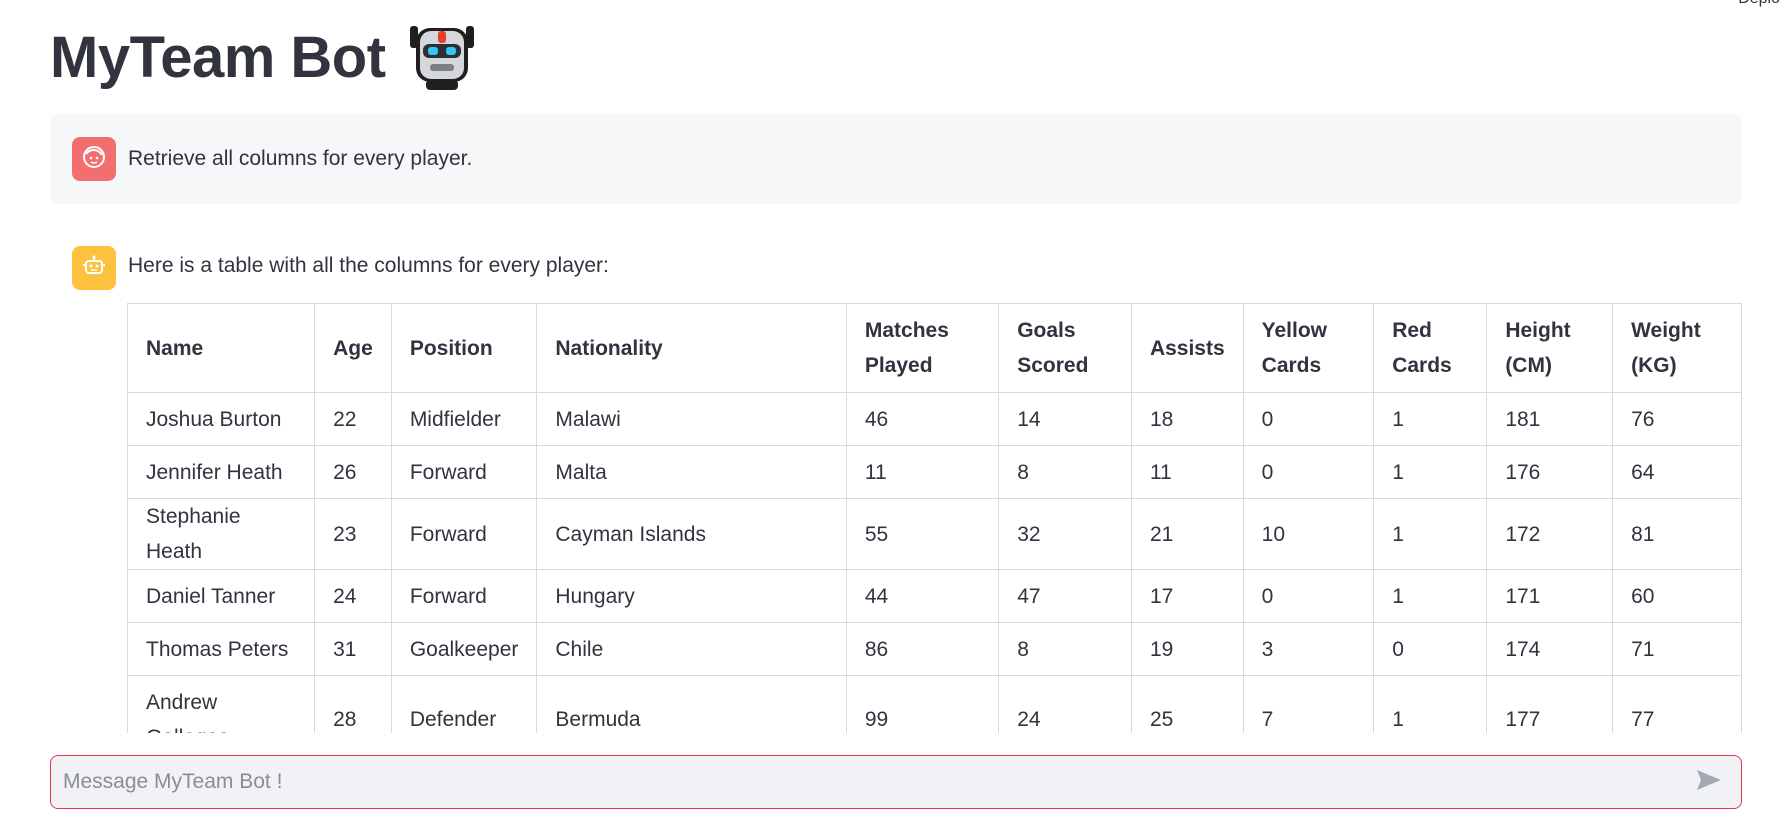 The width and height of the screenshot is (1780, 840). I want to click on table-cell: Midfielder, so click(464, 419).